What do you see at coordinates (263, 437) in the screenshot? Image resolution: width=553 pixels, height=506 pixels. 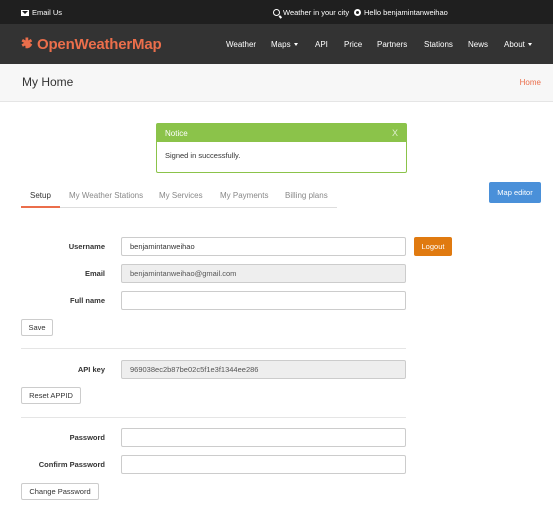 I see `password-field` at bounding box center [263, 437].